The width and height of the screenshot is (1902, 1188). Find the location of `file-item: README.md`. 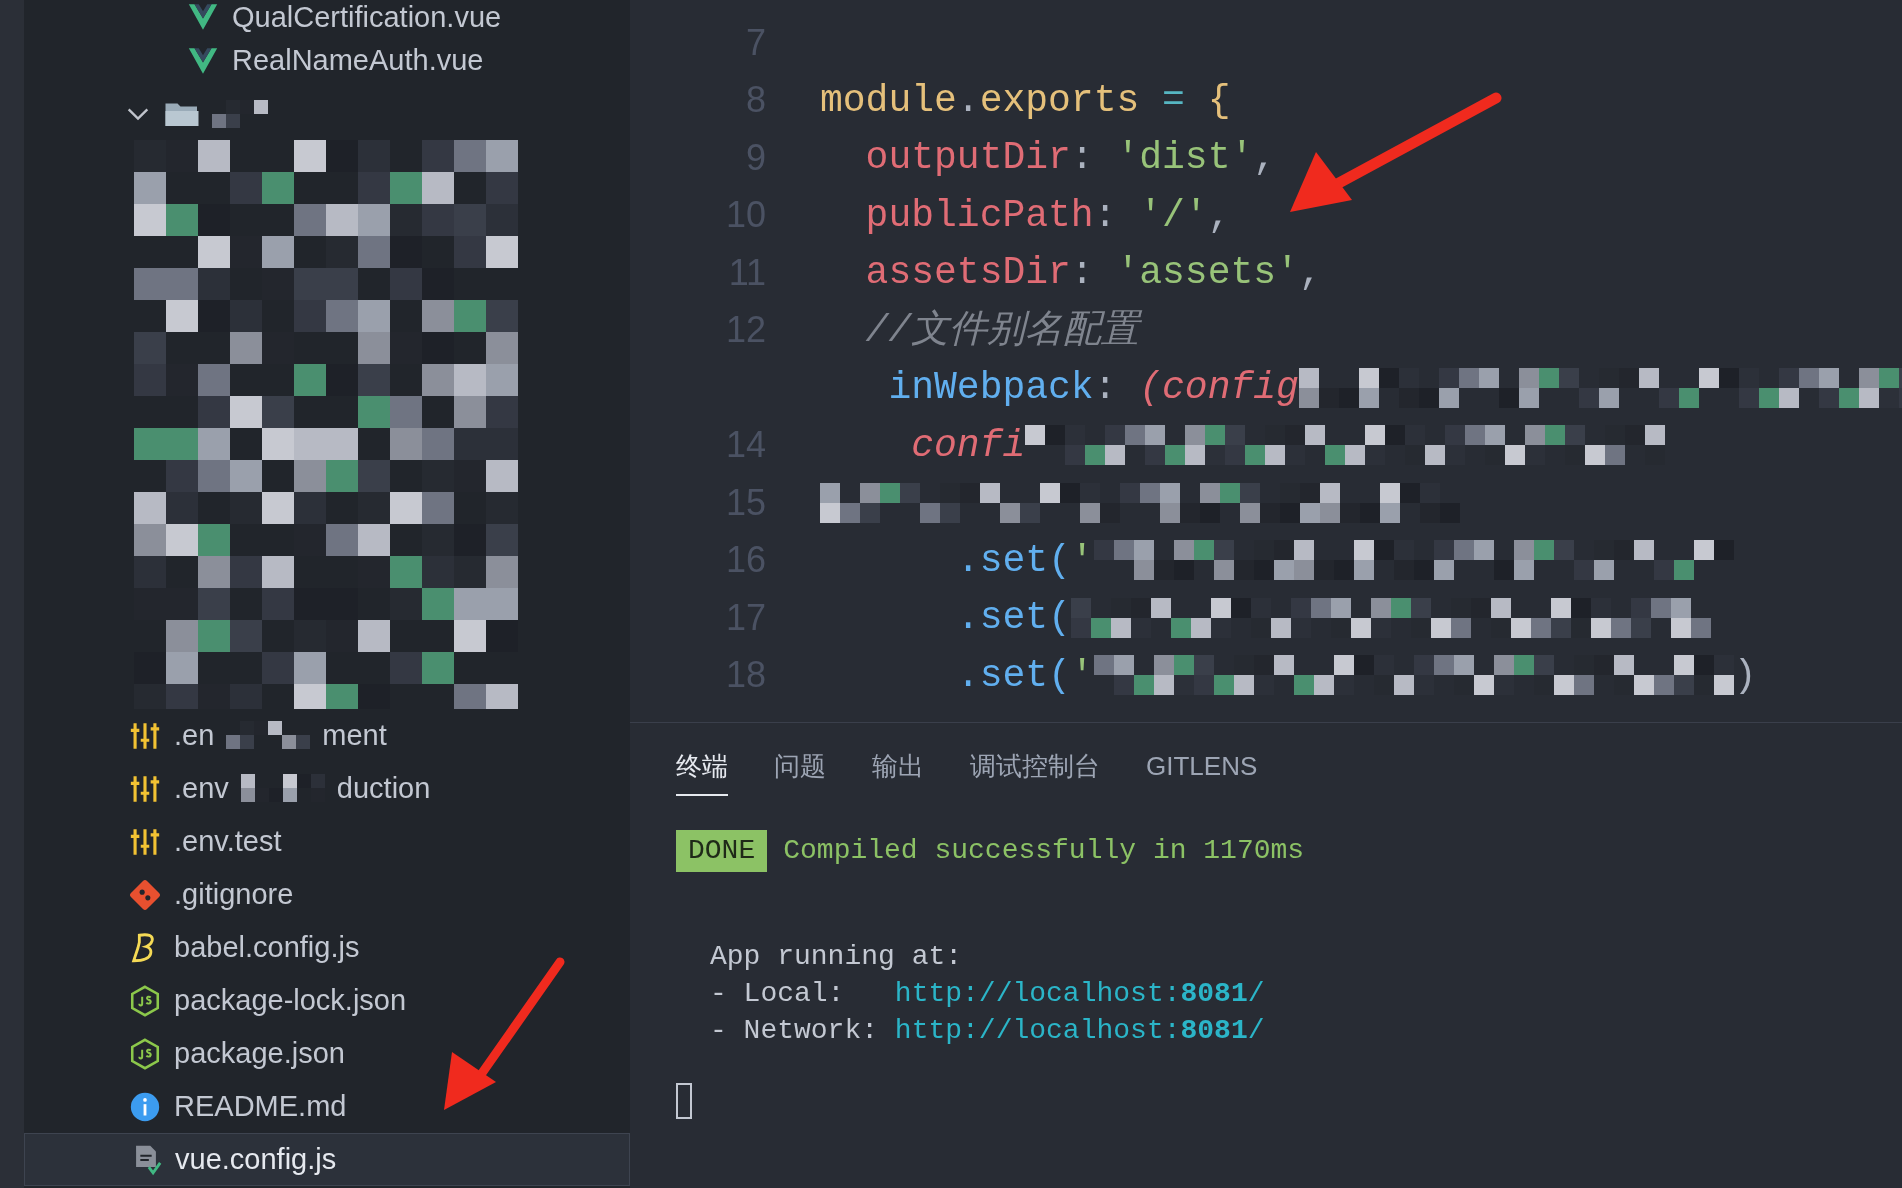

file-item: README.md is located at coordinates (327, 1106).